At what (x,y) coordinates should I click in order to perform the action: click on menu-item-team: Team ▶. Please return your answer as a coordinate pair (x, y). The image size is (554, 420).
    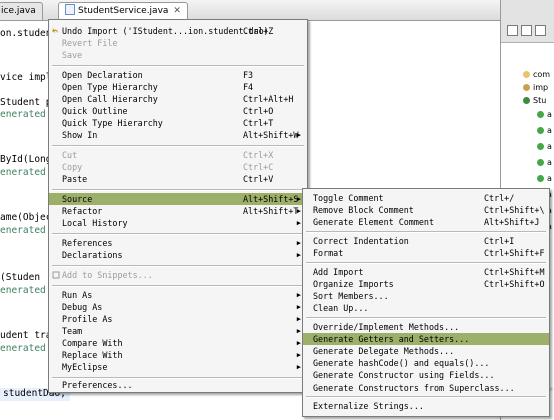
    Looking at the image, I should click on (178, 331).